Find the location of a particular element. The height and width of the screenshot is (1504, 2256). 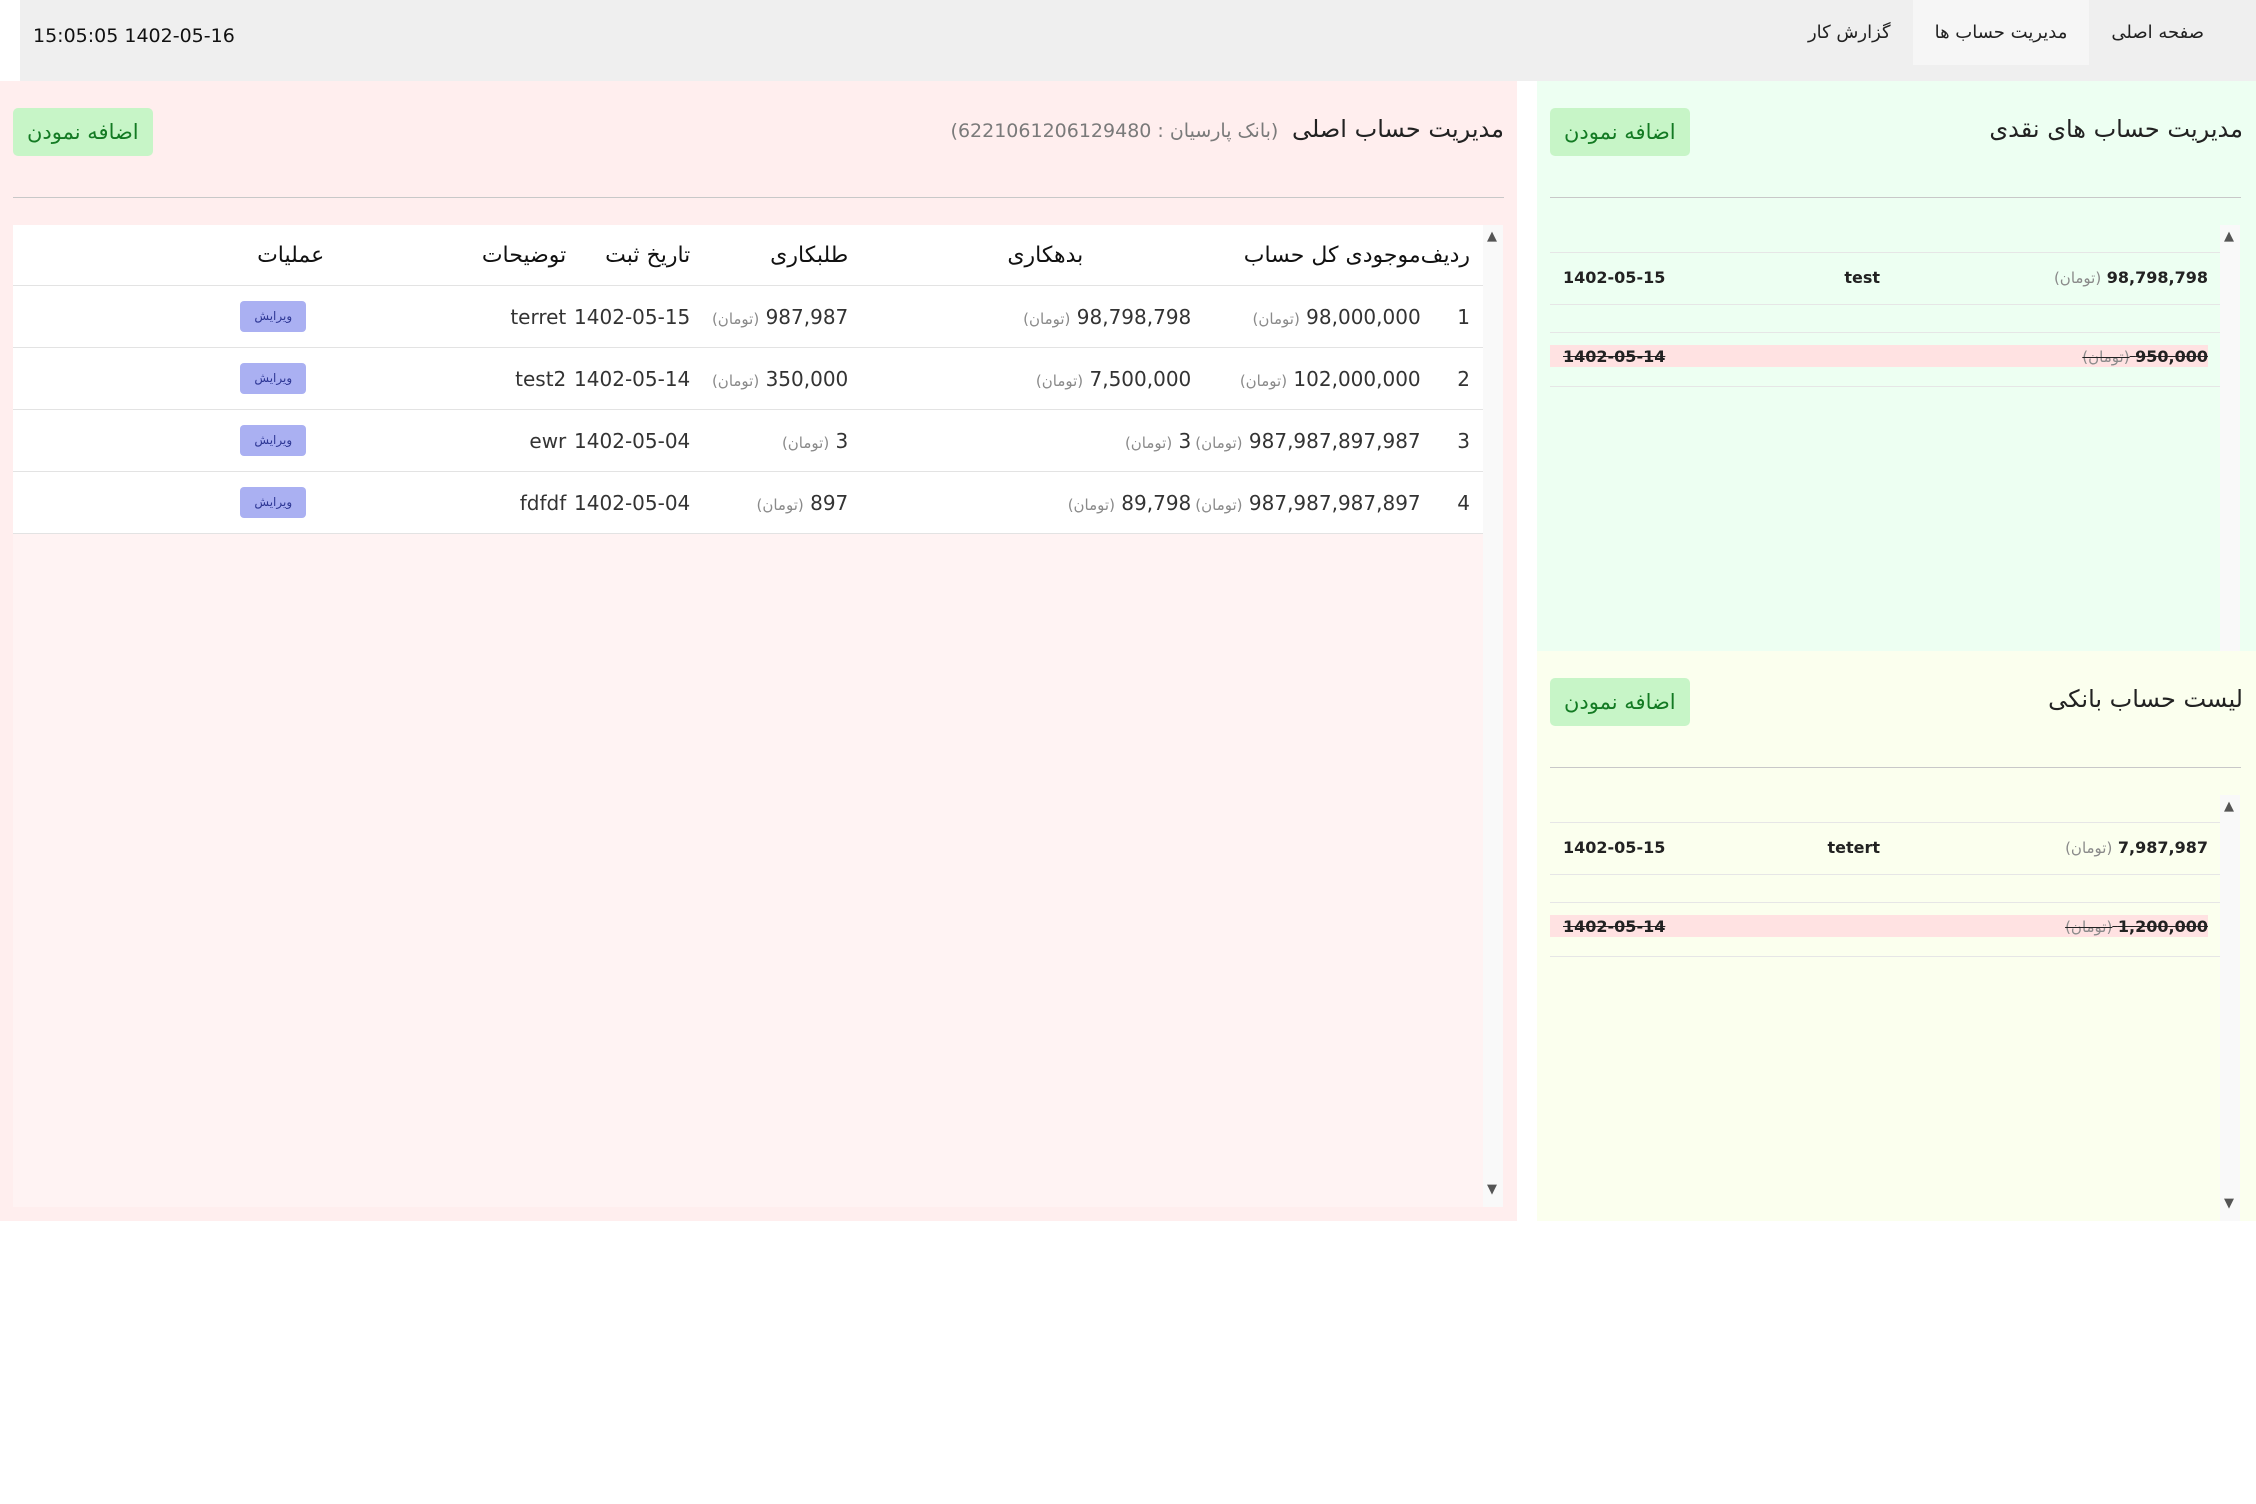

cell-index: 3 is located at coordinates (1451, 440).